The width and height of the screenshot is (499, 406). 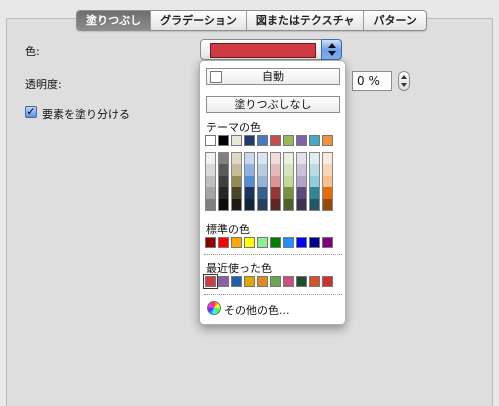 What do you see at coordinates (199, 20) in the screenshot?
I see `tab-gradient: グラデーション` at bounding box center [199, 20].